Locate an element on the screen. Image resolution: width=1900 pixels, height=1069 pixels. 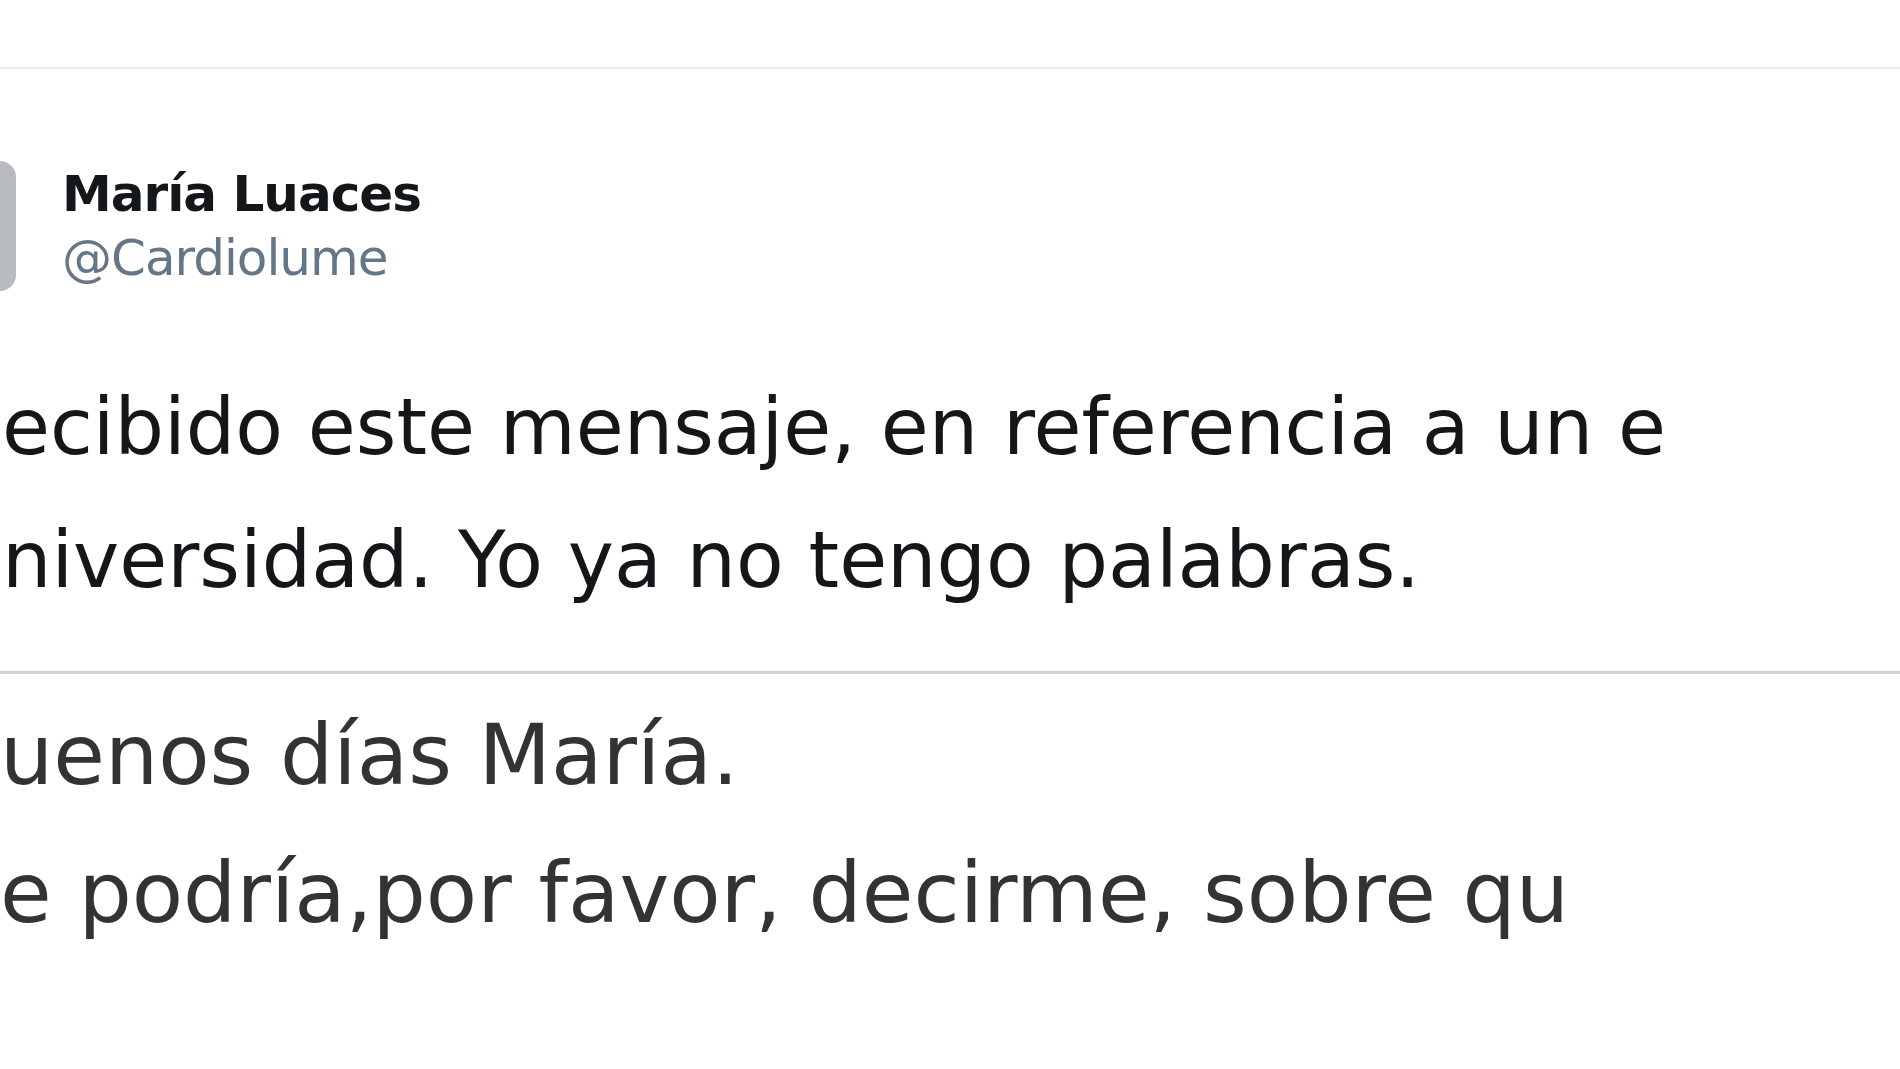
tweet-text: niversidad. Yo ya no tengo palabras. is located at coordinates (712, 560).